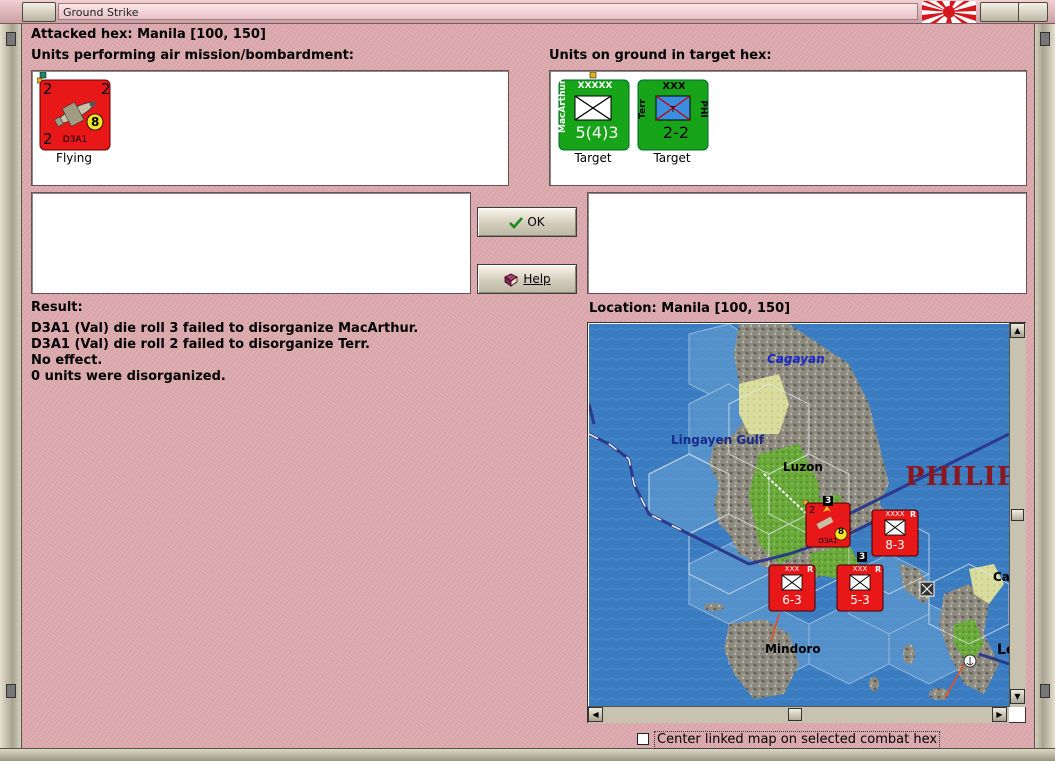 The width and height of the screenshot is (1055, 761). I want to click on macarthur-size: XXXXX, so click(595, 86).